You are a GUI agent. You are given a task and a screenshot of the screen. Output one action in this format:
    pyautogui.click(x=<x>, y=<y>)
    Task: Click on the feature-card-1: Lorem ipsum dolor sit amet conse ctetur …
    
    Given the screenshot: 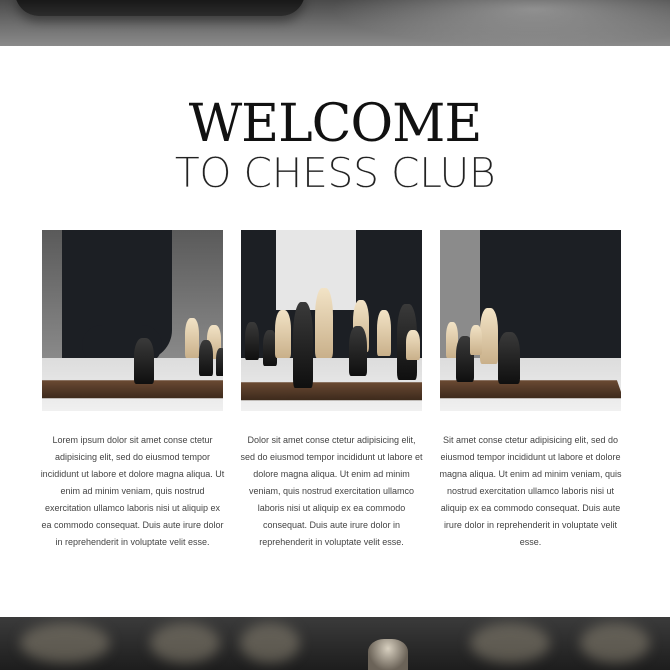 What is the action you would take?
    pyautogui.click(x=132, y=388)
    